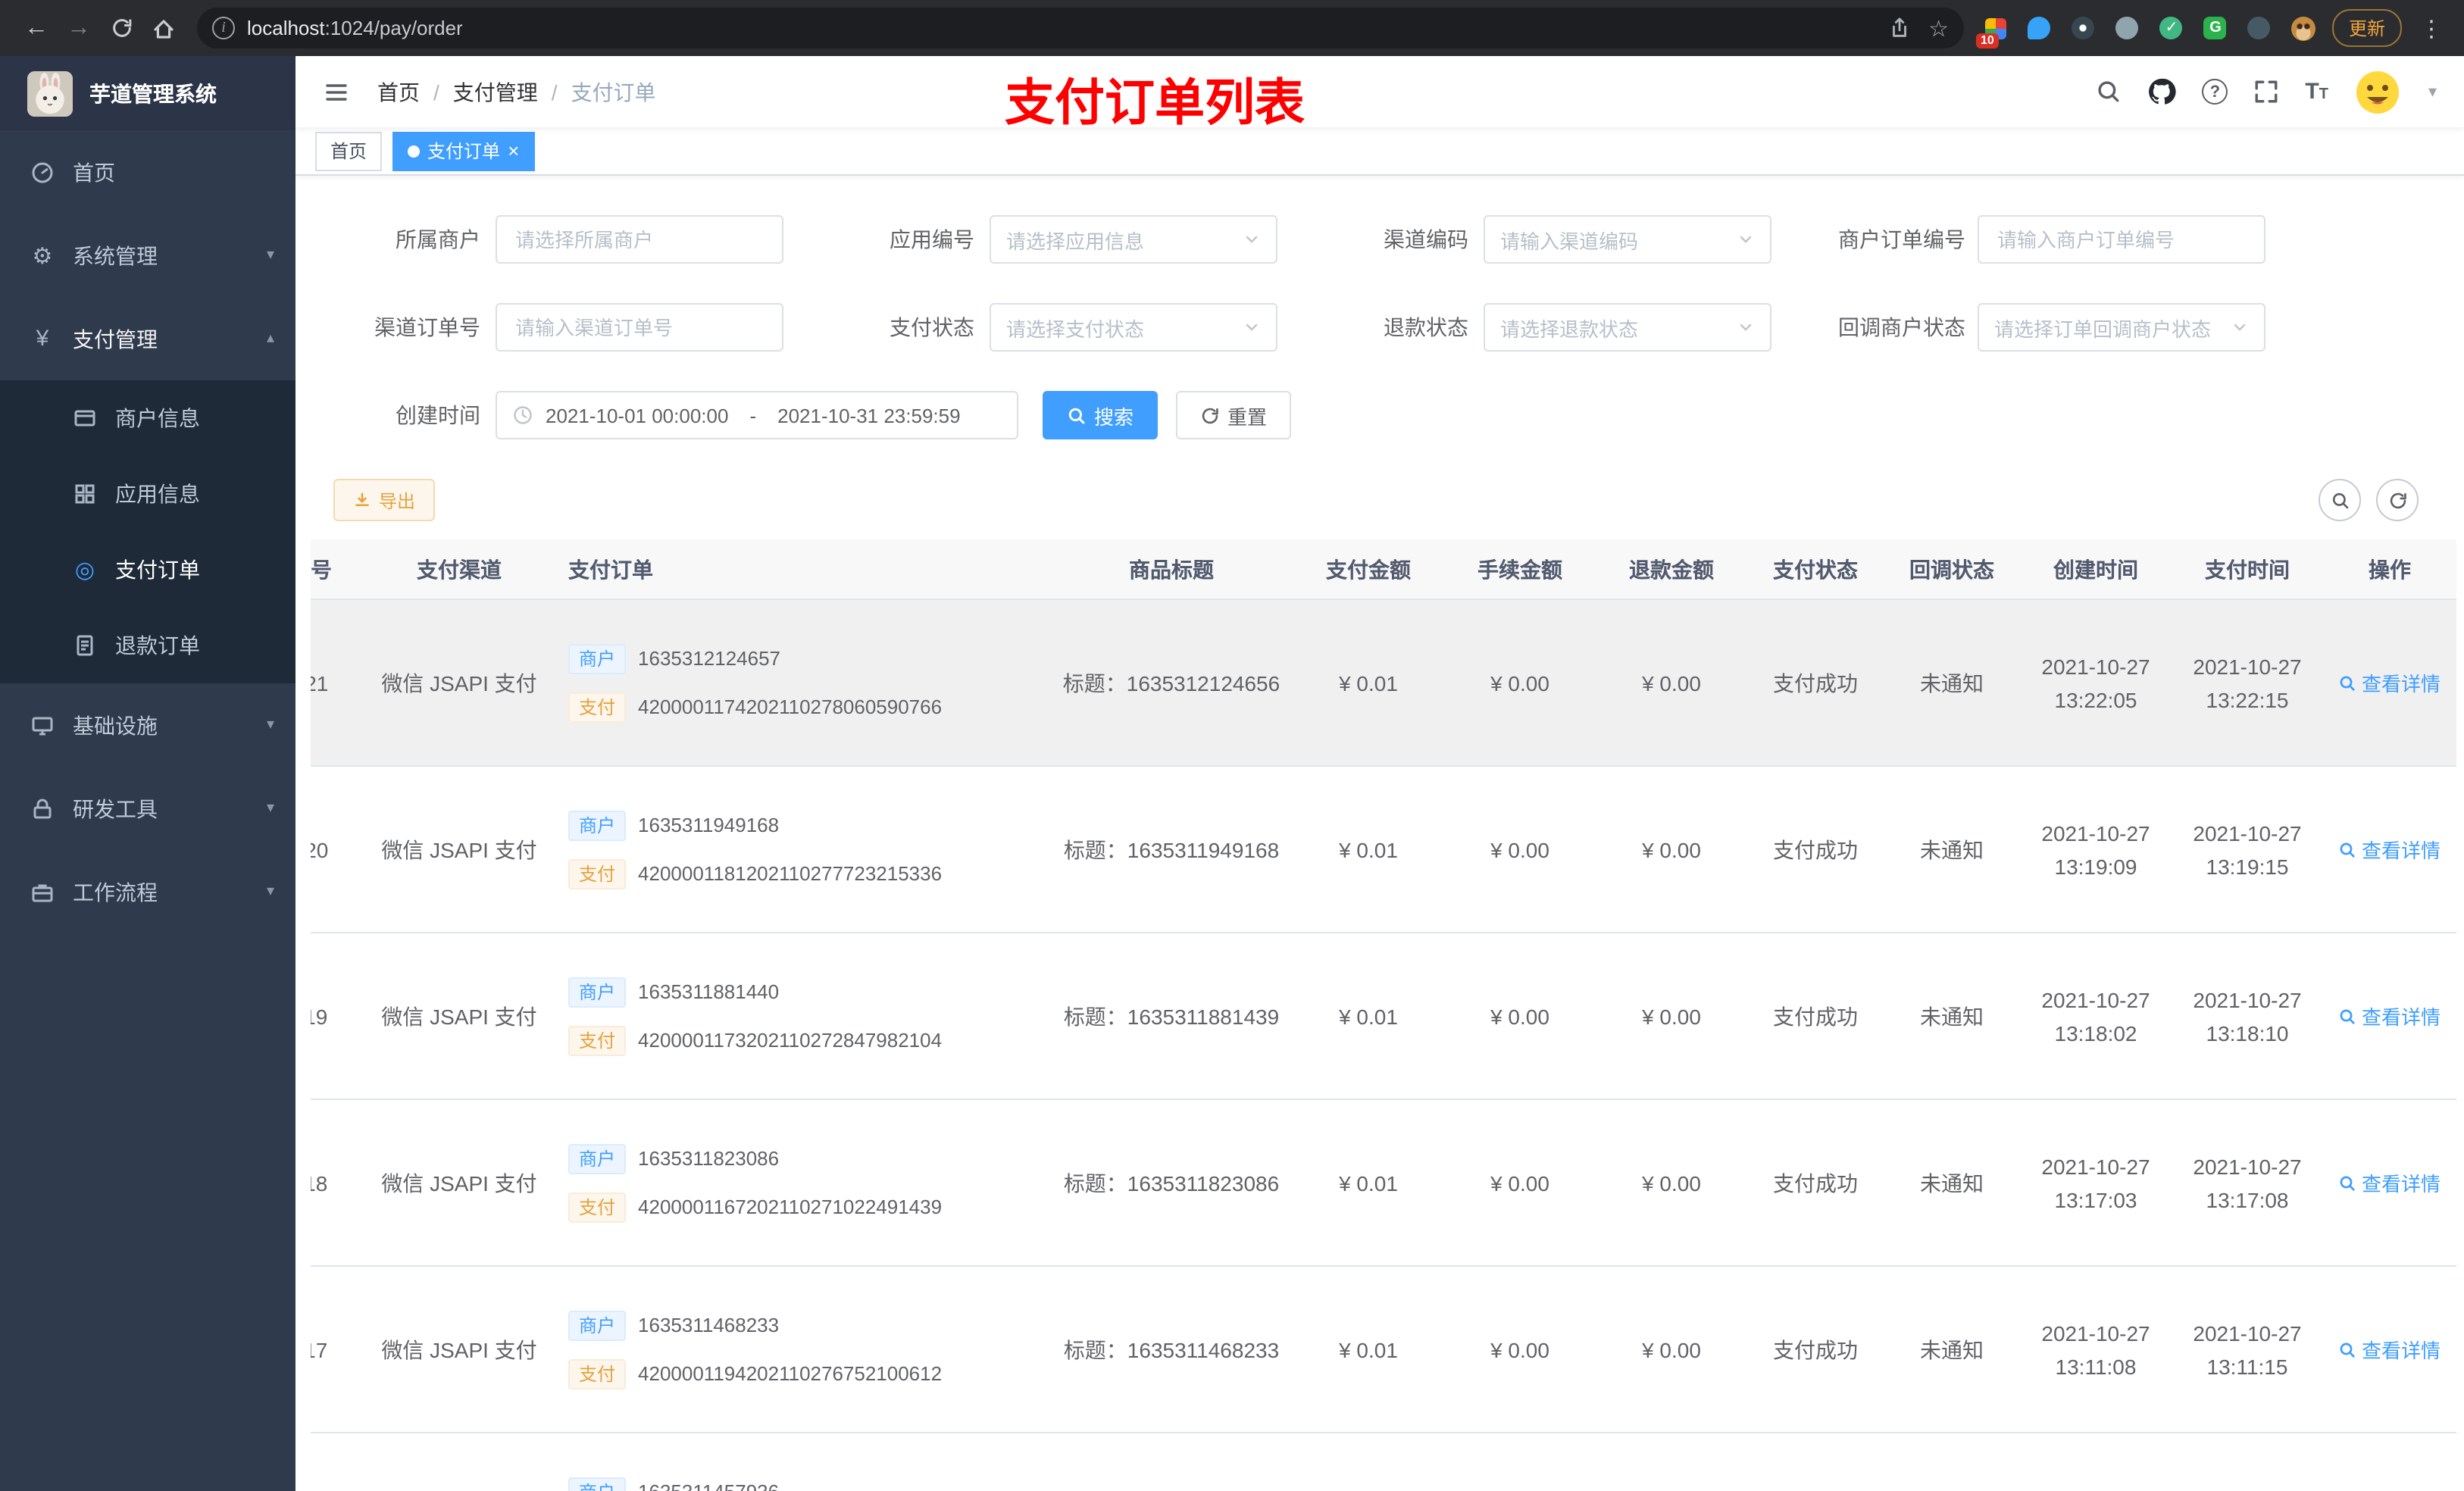 The width and height of the screenshot is (2464, 1491). What do you see at coordinates (513, 151) in the screenshot?
I see `tab-close-icon: ×` at bounding box center [513, 151].